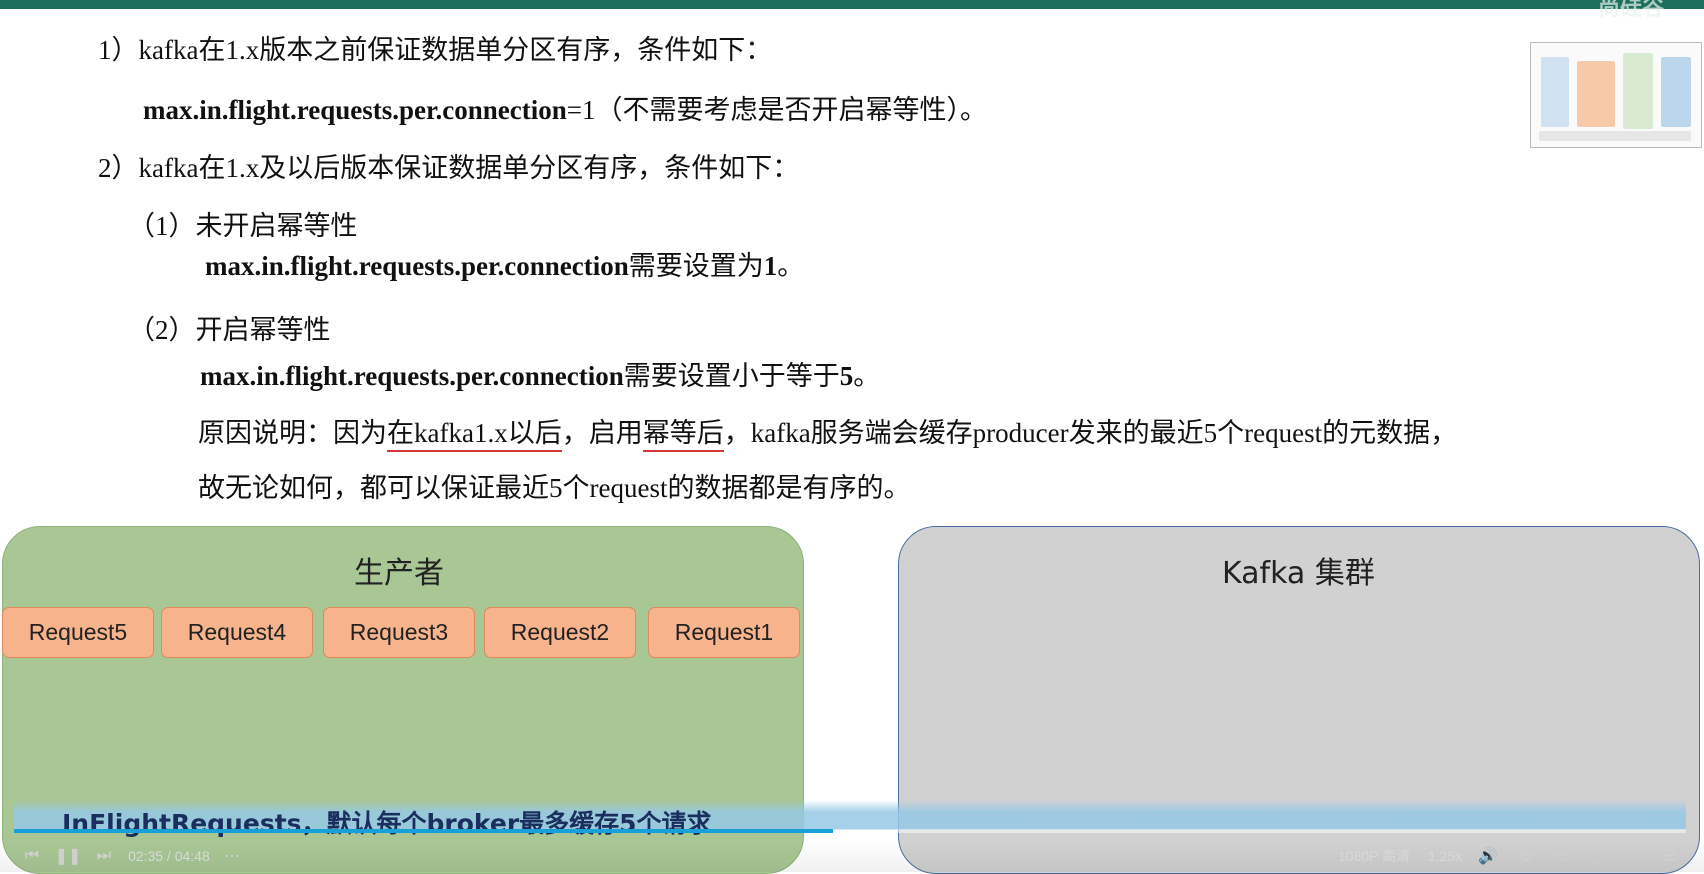 This screenshot has width=1704, height=874. I want to click on case2-config-key: max.in.flight.requests.per.connection, so click(412, 376).